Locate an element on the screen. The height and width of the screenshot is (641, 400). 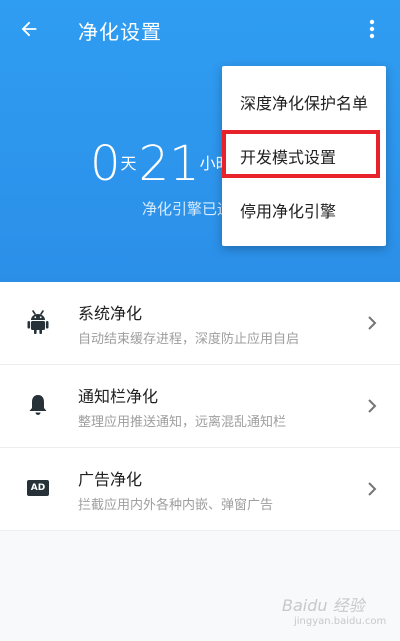
toolbar: 净化设置 is located at coordinates (200, 29).